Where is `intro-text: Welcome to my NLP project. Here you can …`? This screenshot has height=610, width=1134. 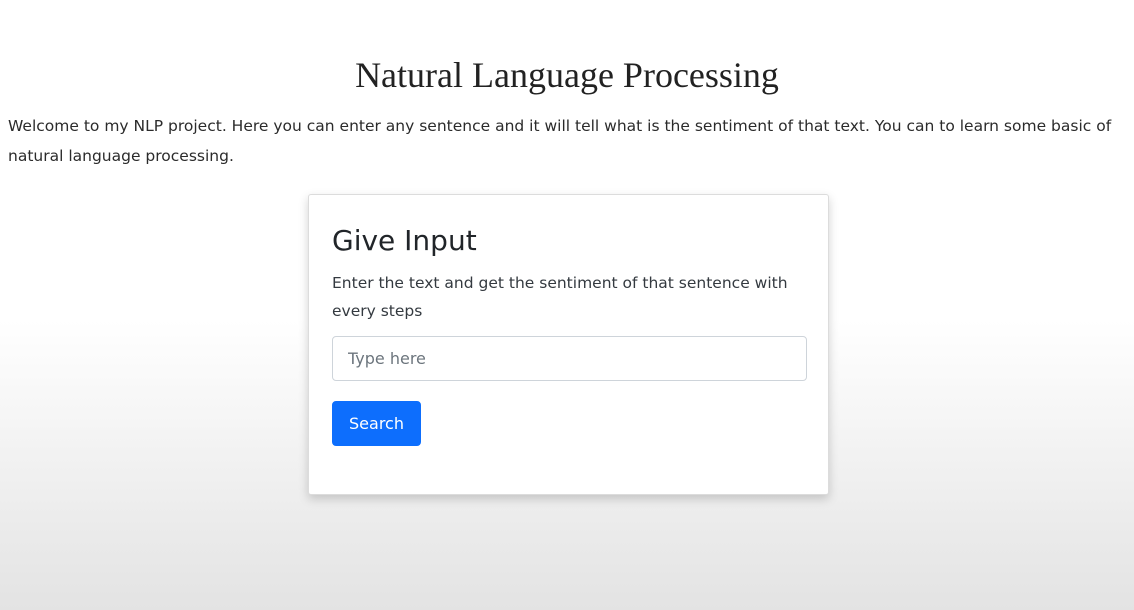 intro-text: Welcome to my NLP project. Here you can … is located at coordinates (560, 141).